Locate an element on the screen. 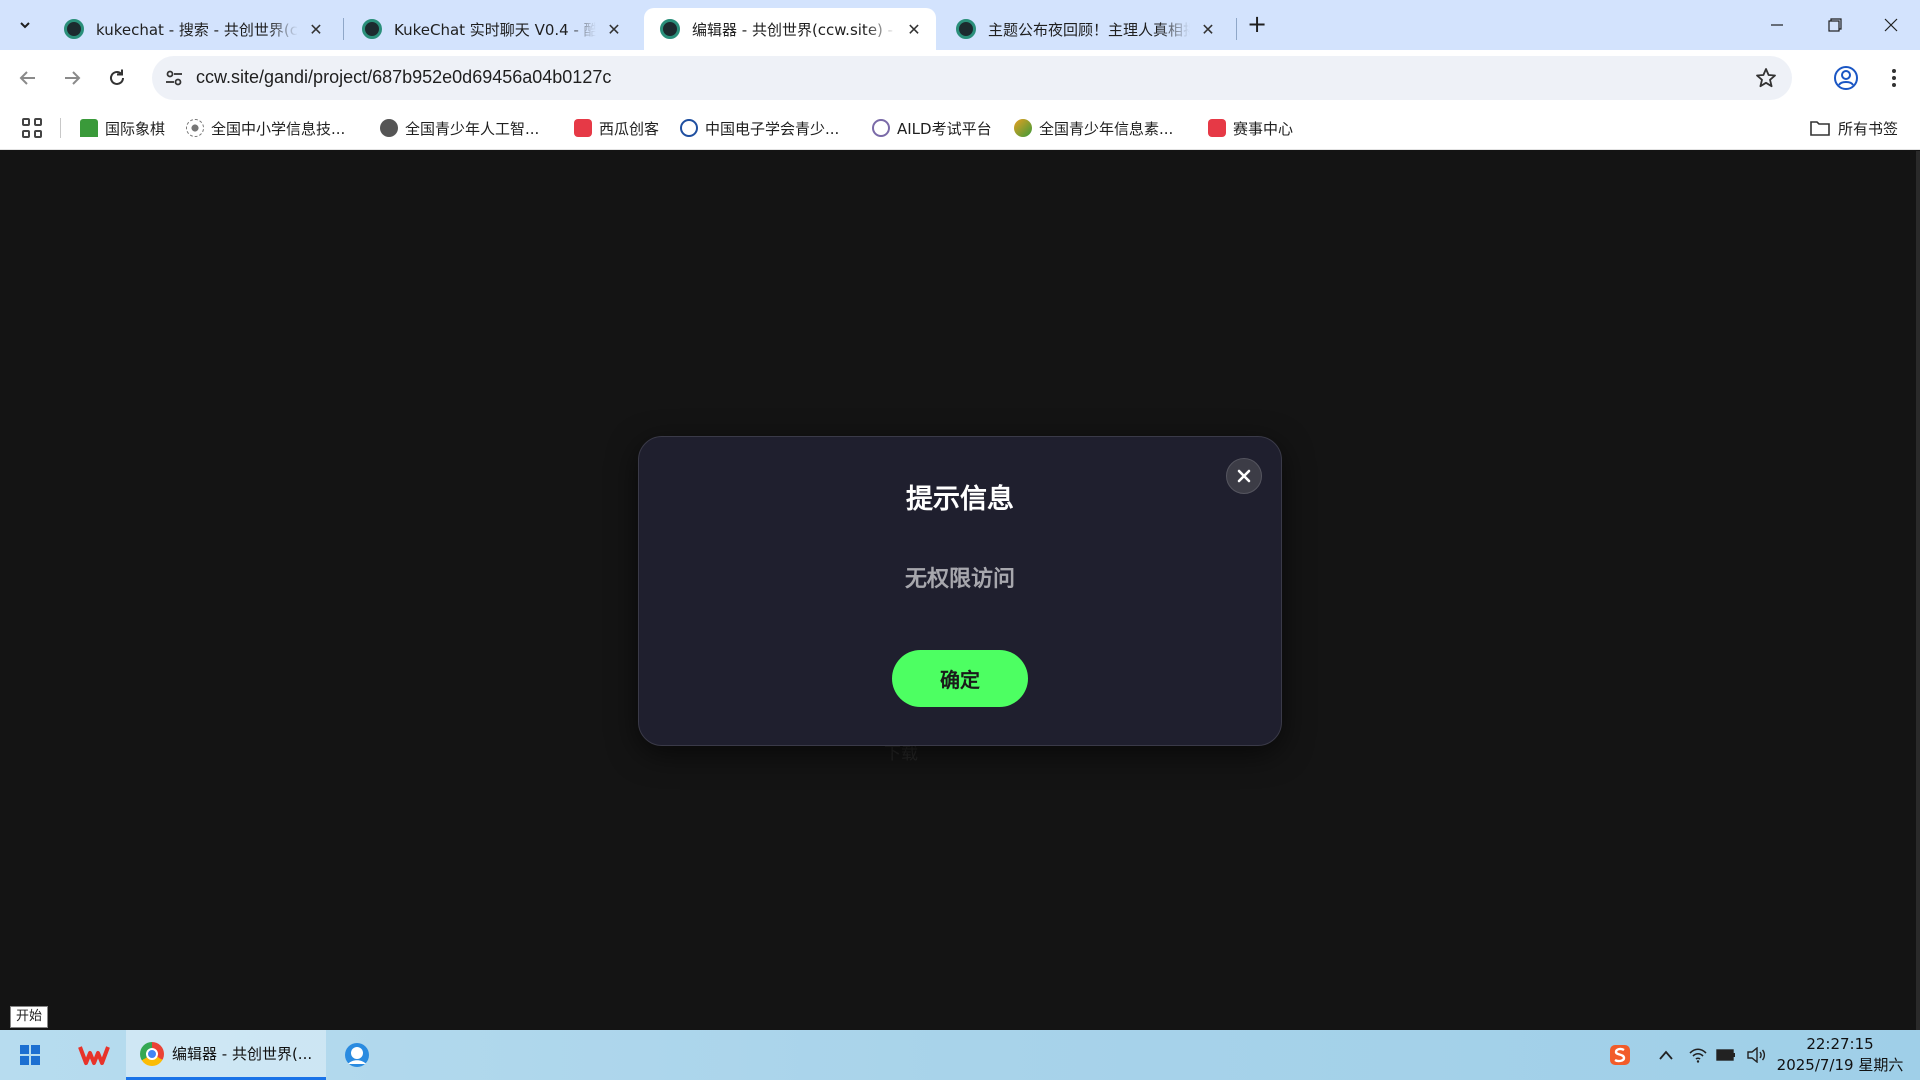 The image size is (1920, 1080). noc-logo-icon is located at coordinates (195, 128).